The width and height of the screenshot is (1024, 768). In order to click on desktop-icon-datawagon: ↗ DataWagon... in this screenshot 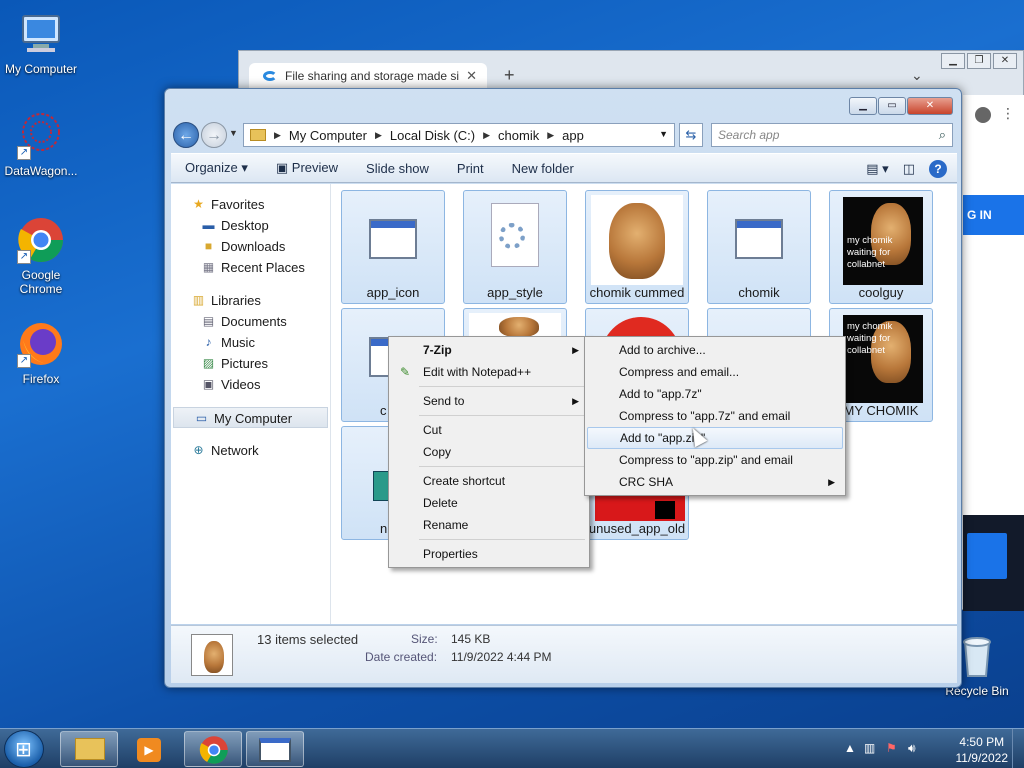, I will do `click(41, 145)`.